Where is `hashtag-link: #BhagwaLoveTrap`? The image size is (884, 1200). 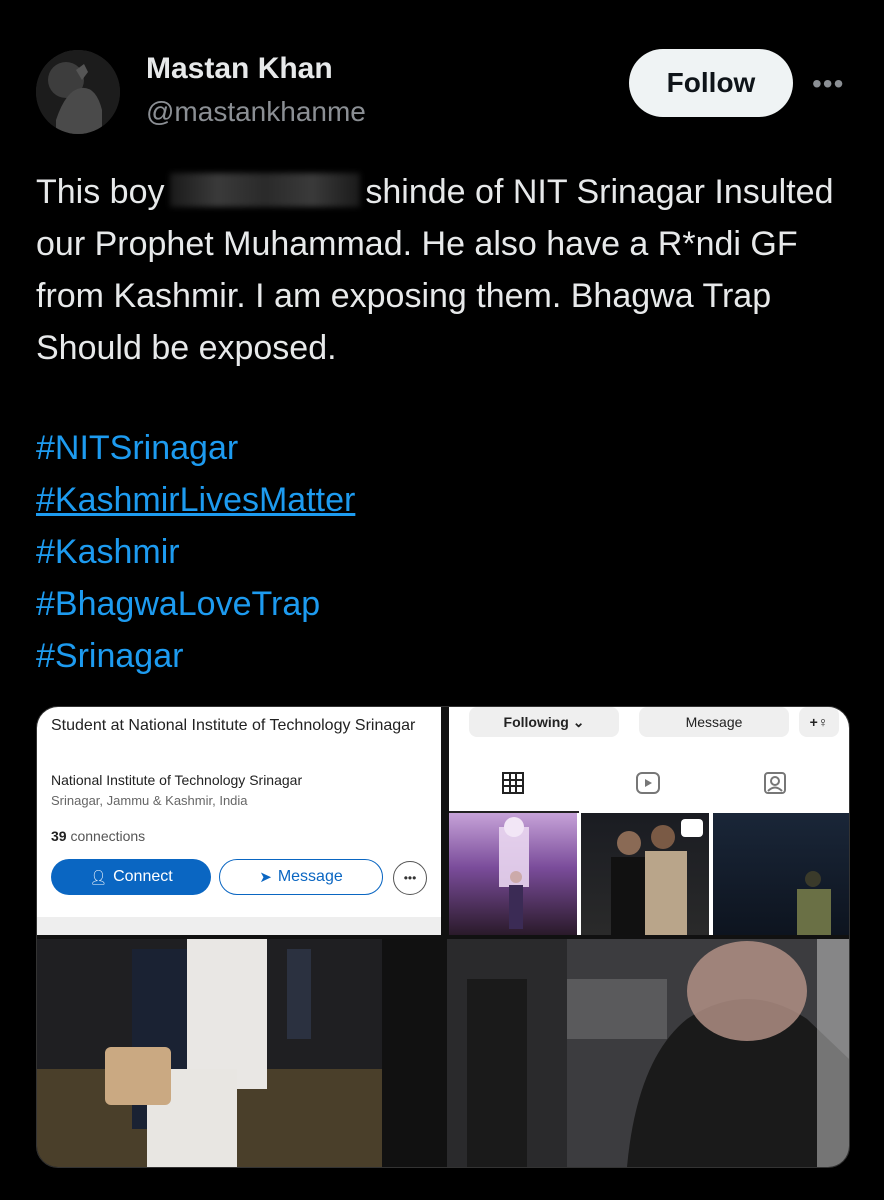 hashtag-link: #BhagwaLoveTrap is located at coordinates (195, 604).